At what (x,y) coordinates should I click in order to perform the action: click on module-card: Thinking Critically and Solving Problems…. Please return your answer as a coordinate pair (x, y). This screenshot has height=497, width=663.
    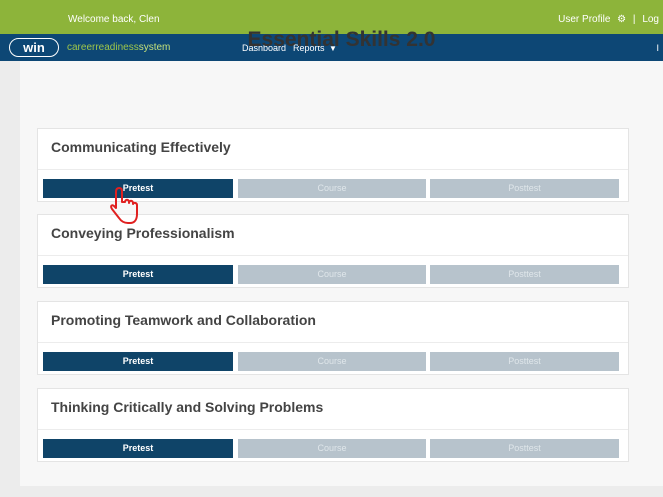
    Looking at the image, I should click on (333, 425).